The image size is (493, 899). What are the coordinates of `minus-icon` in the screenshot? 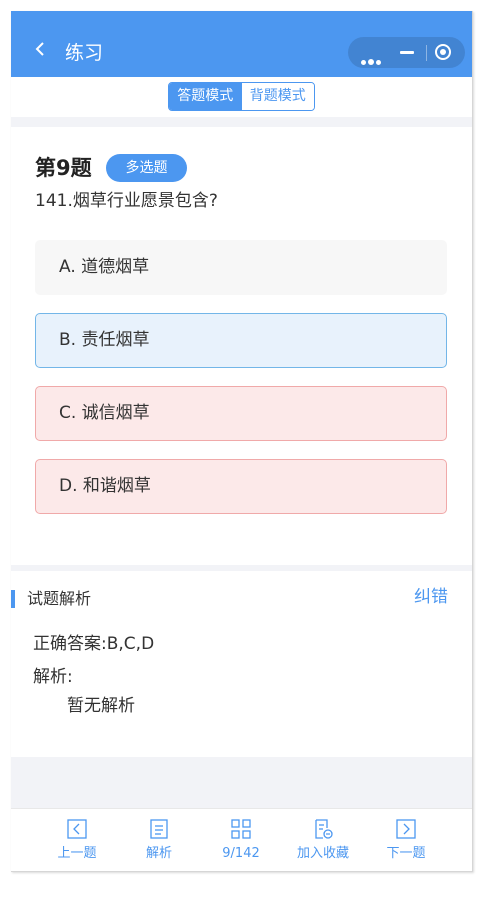 It's located at (407, 52).